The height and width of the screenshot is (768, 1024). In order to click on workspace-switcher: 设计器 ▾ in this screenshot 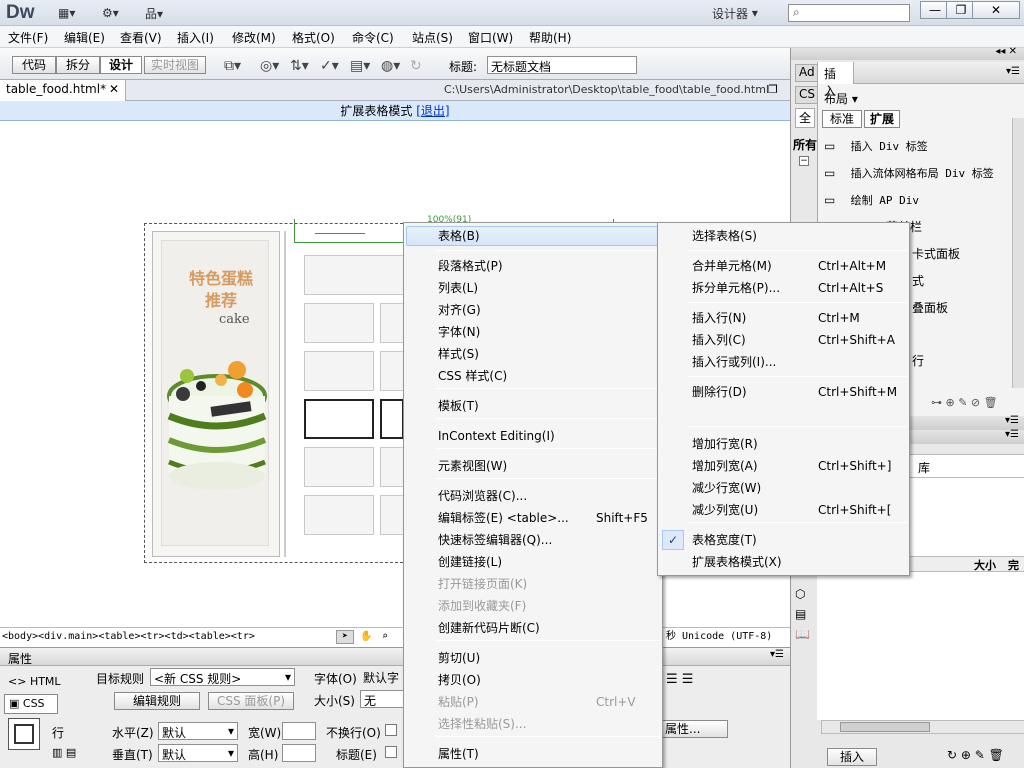, I will do `click(735, 13)`.